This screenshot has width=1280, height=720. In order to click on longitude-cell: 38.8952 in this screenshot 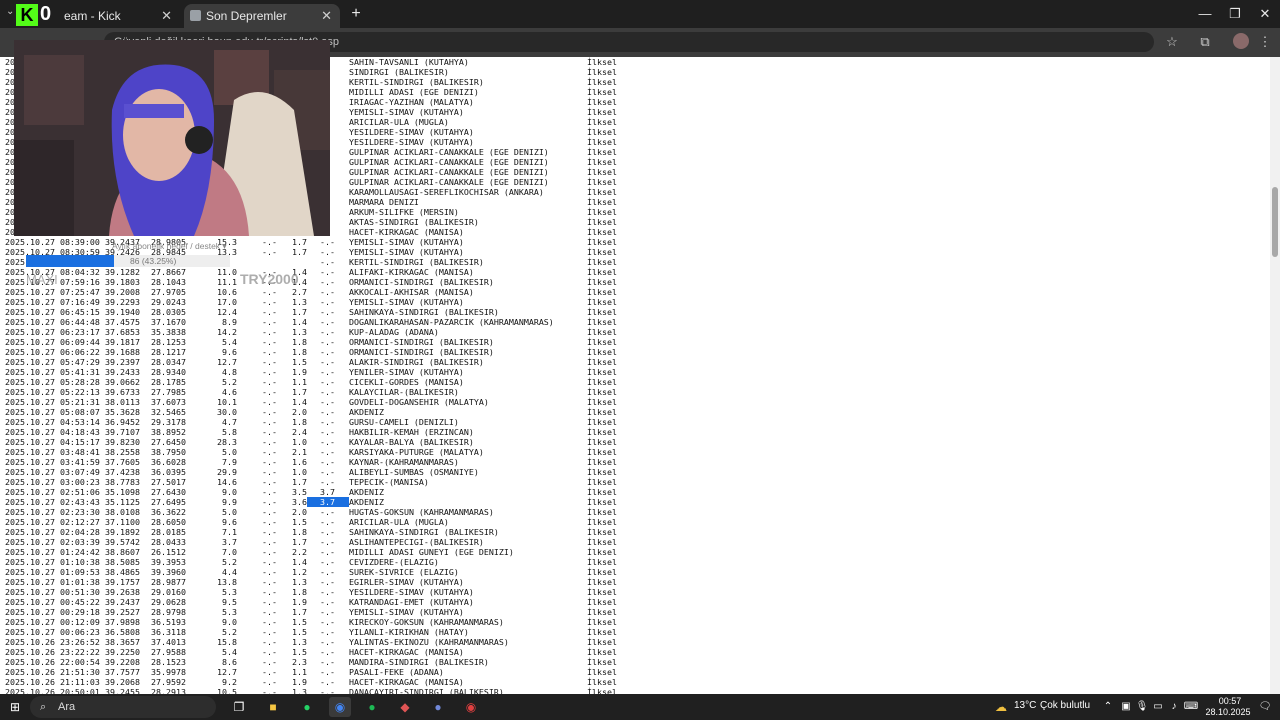, I will do `click(168, 432)`.